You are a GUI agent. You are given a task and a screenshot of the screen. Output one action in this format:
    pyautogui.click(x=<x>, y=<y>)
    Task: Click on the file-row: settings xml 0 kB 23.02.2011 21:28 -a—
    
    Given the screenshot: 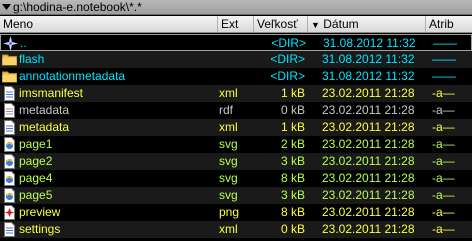 What is the action you would take?
    pyautogui.click(x=236, y=229)
    